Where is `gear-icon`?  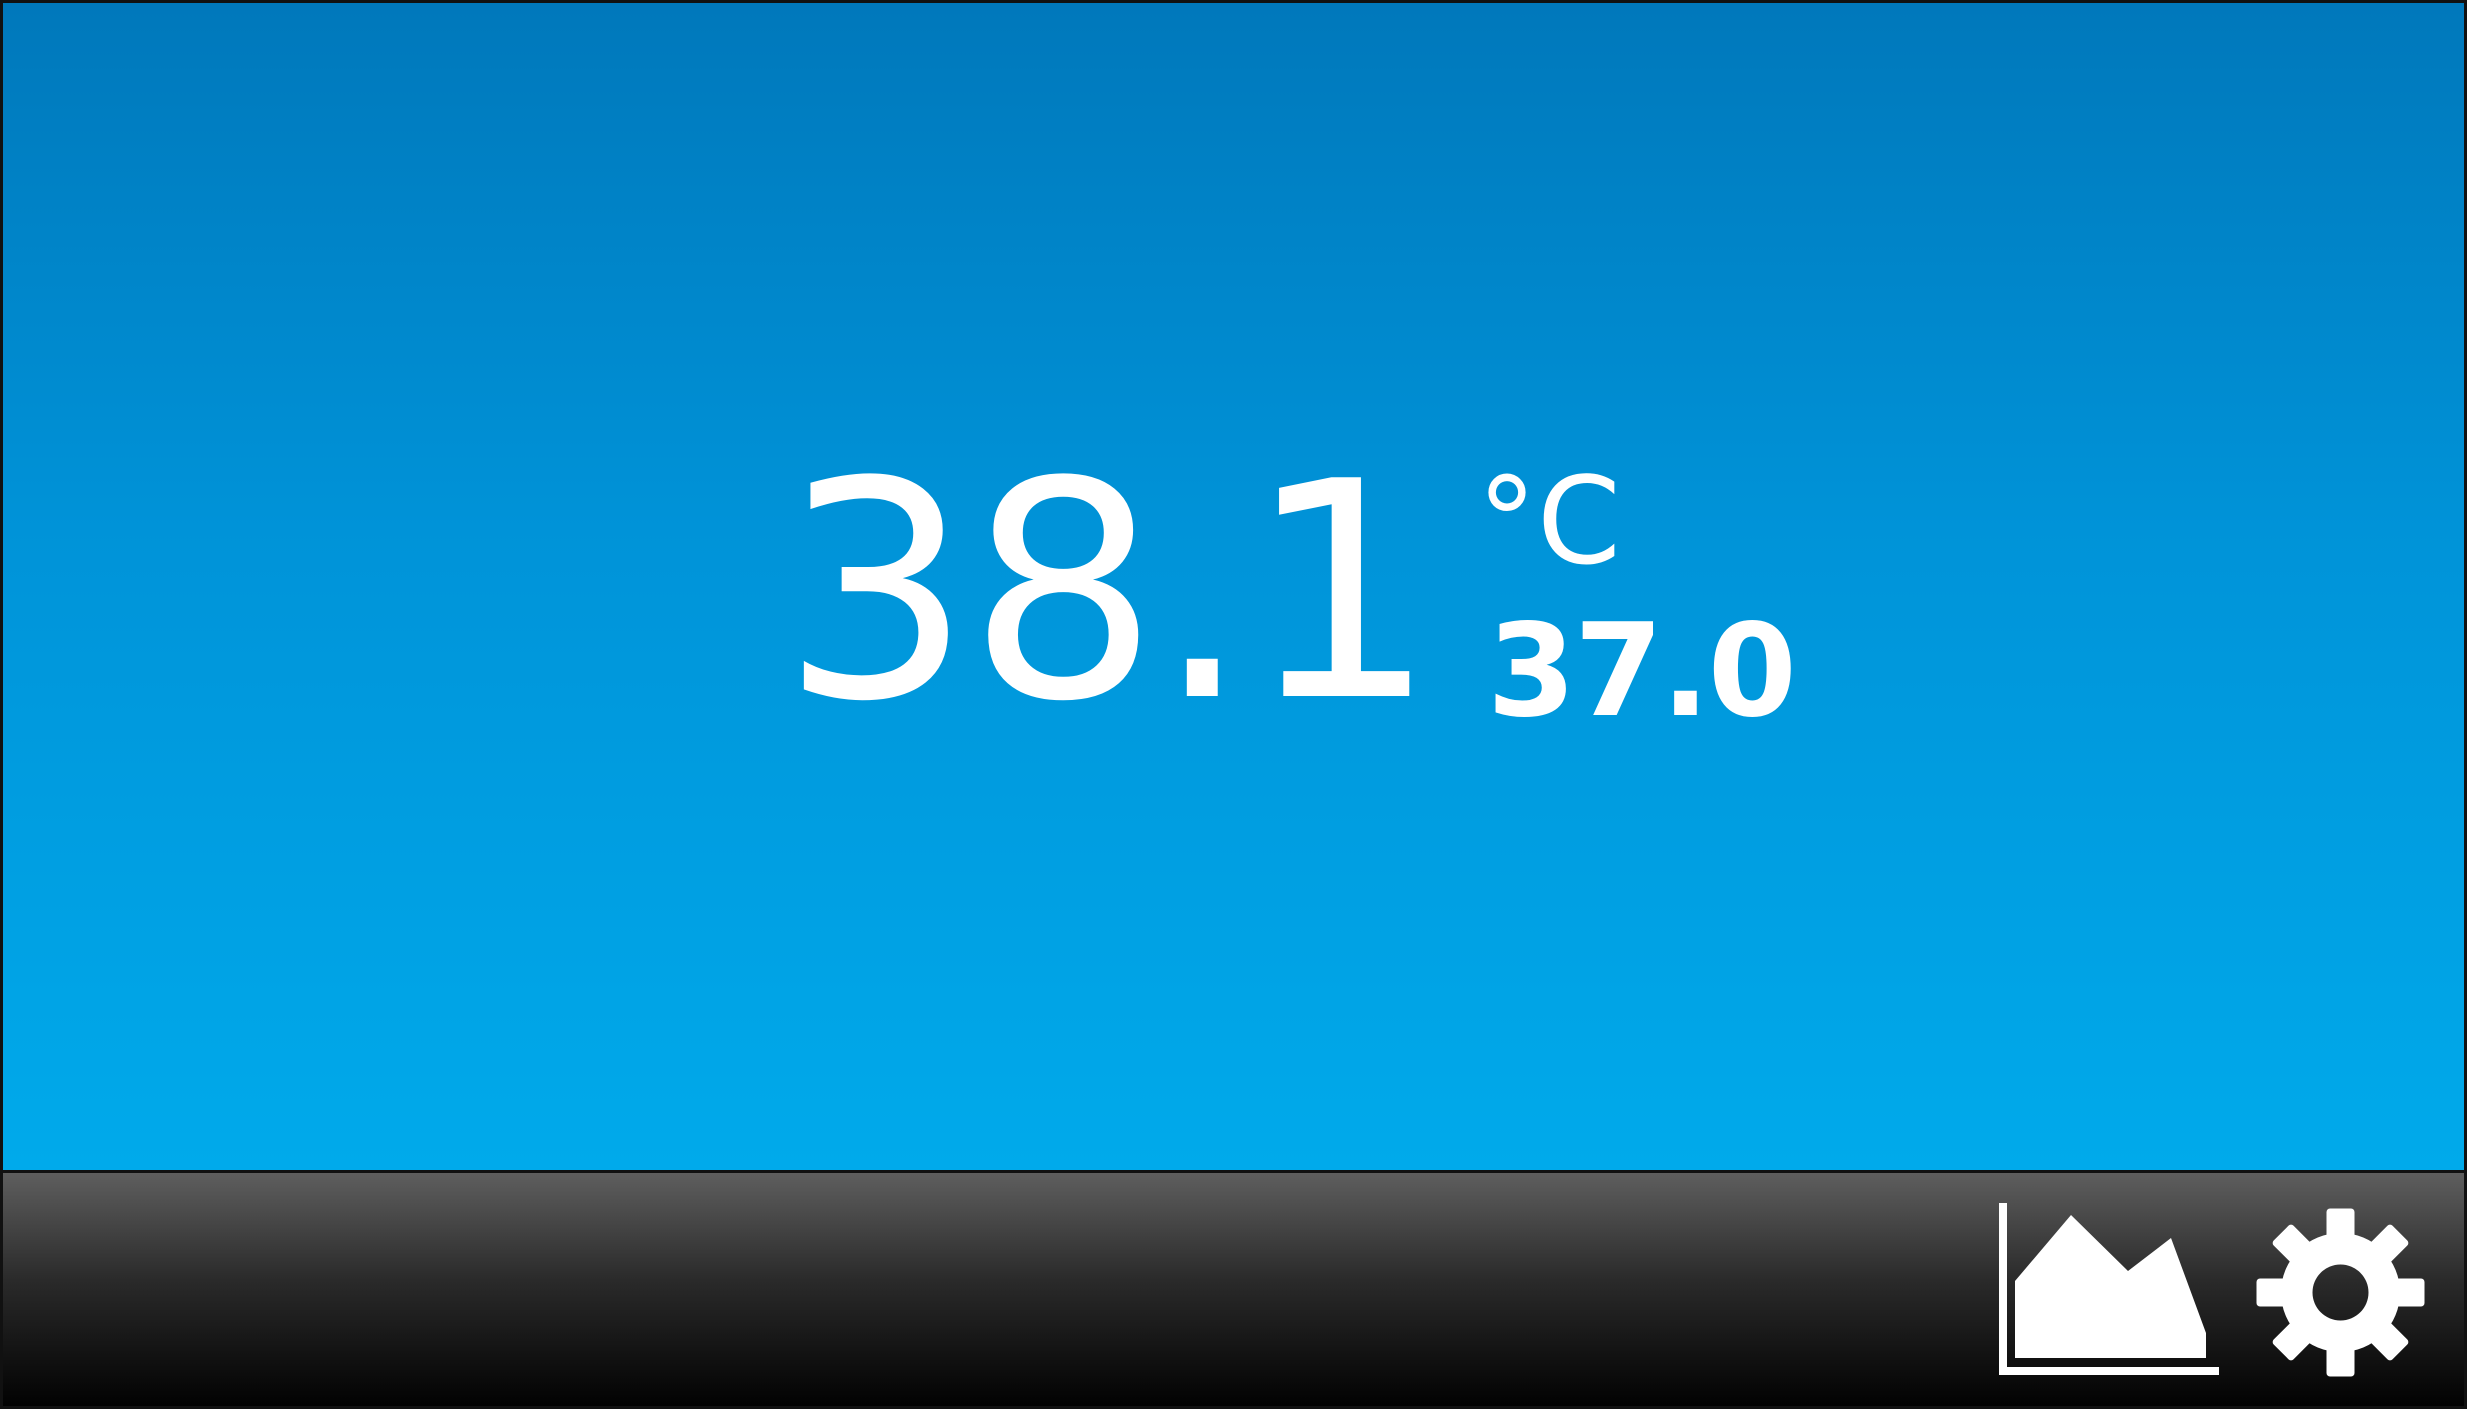
gear-icon is located at coordinates (2340, 1292).